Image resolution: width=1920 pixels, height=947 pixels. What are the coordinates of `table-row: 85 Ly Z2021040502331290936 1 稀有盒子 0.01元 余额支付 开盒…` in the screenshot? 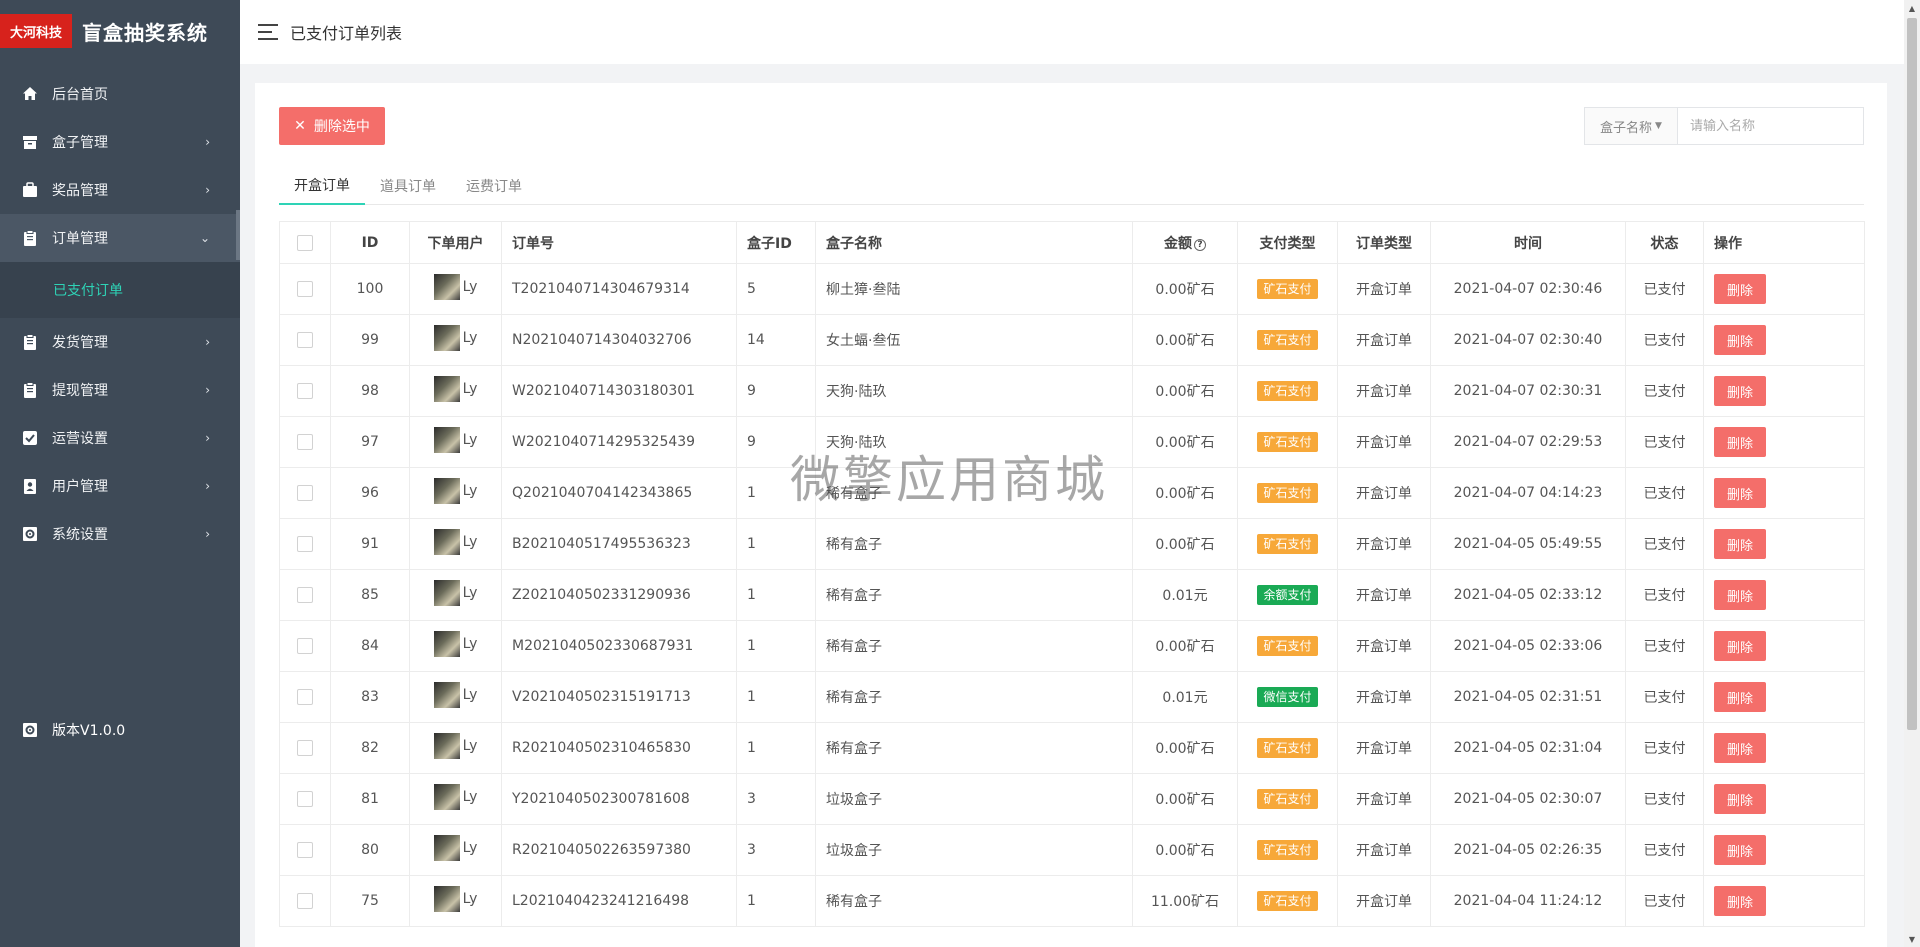 It's located at (1072, 595).